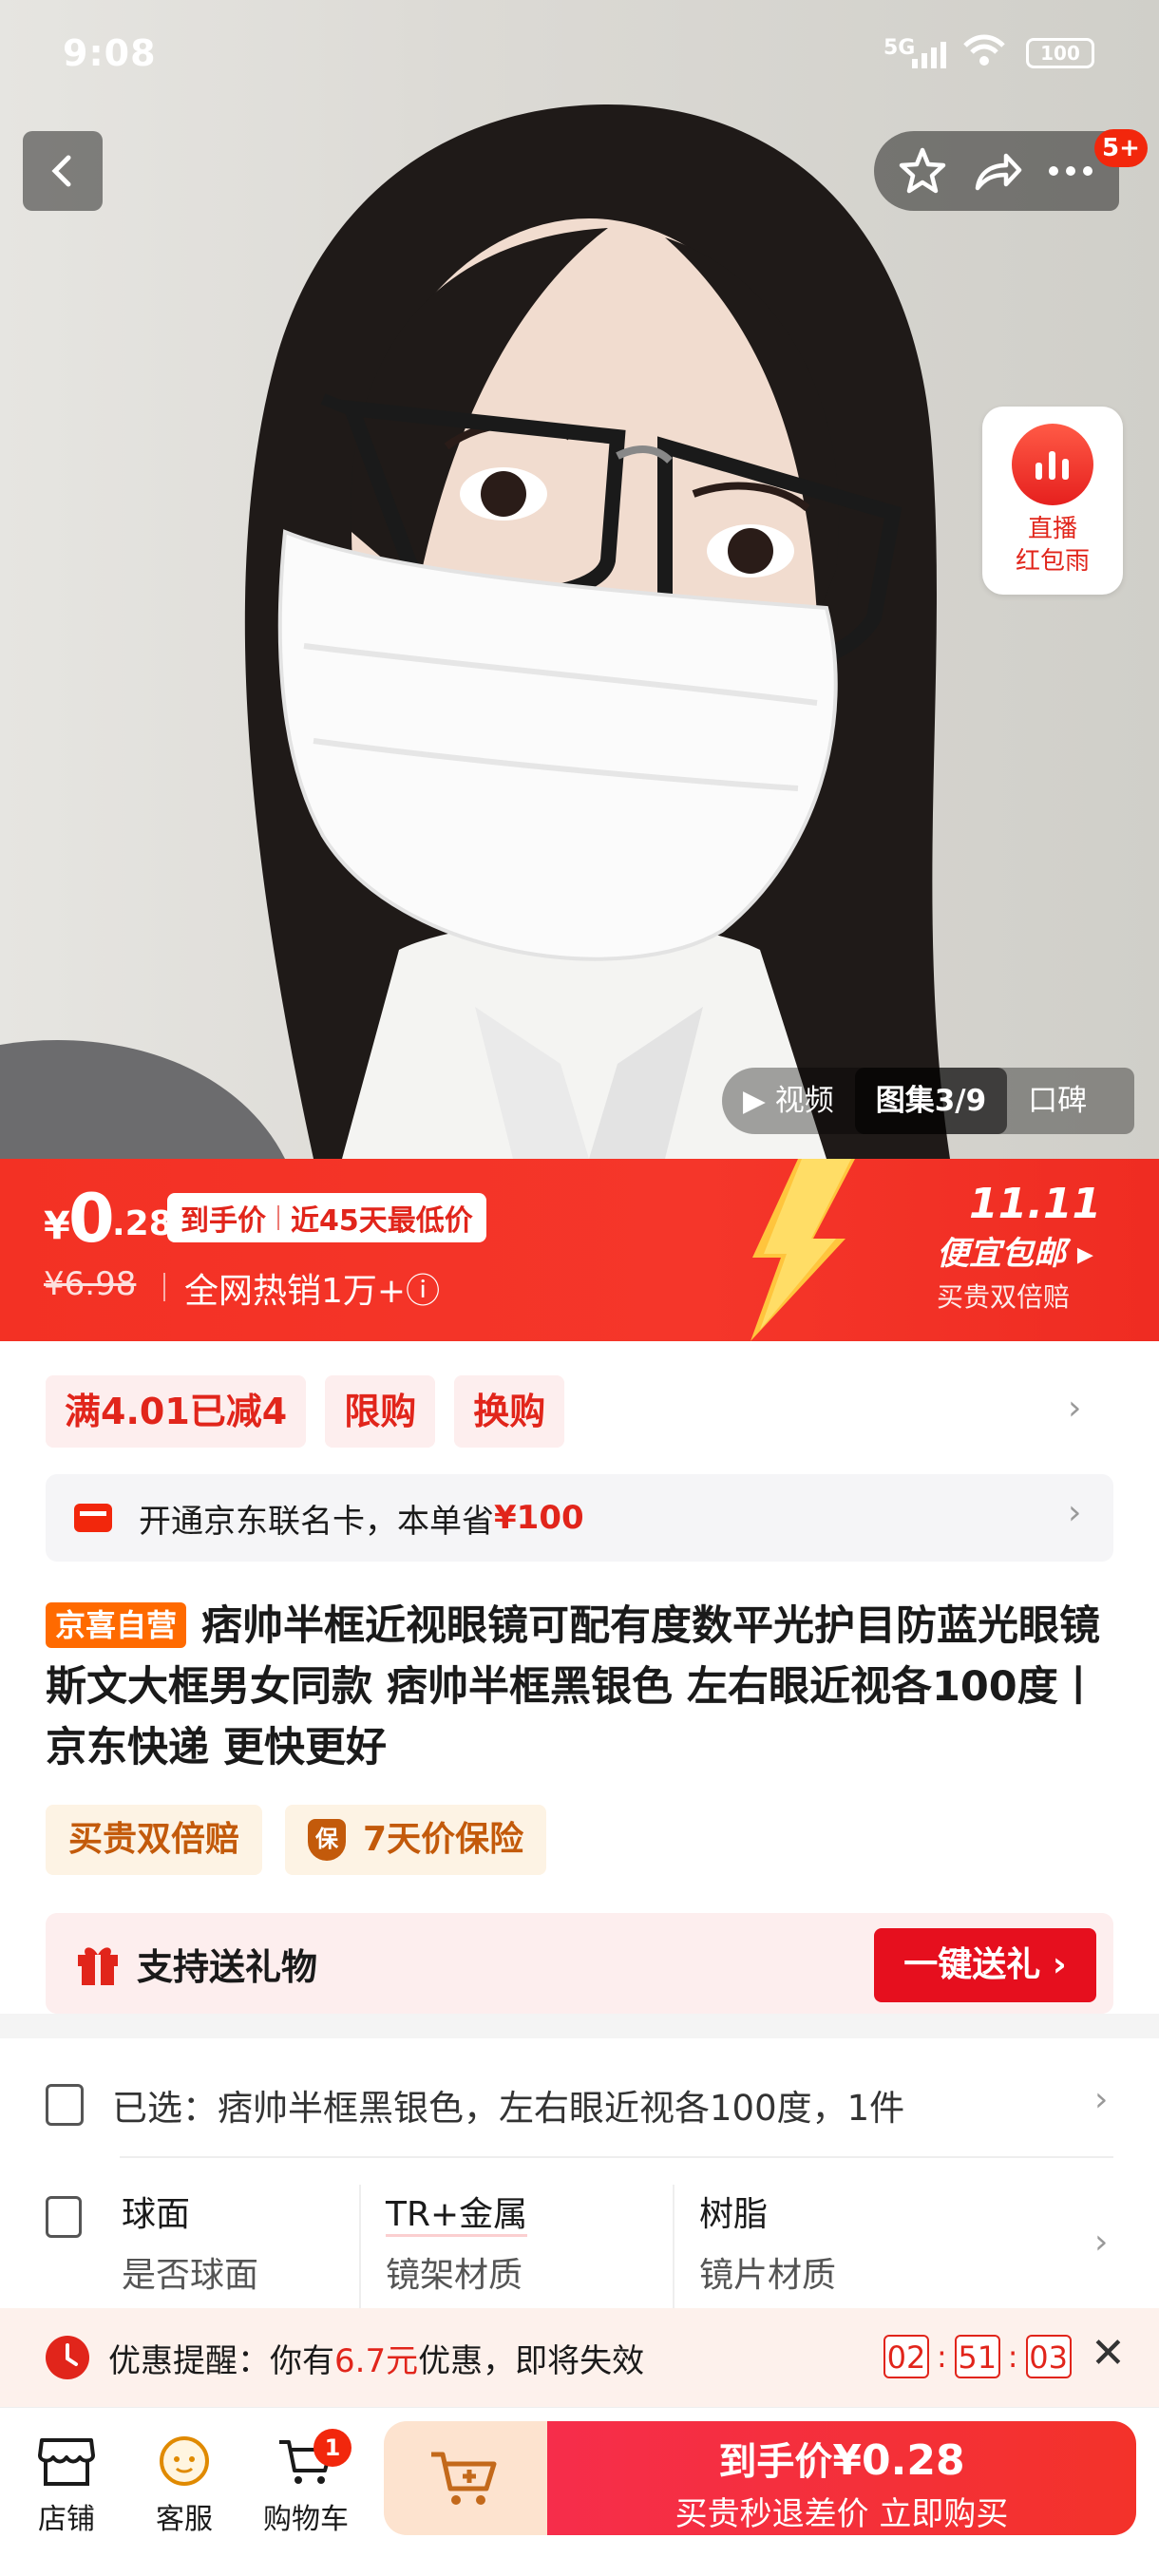  I want to click on battery-icon: 100, so click(1060, 53).